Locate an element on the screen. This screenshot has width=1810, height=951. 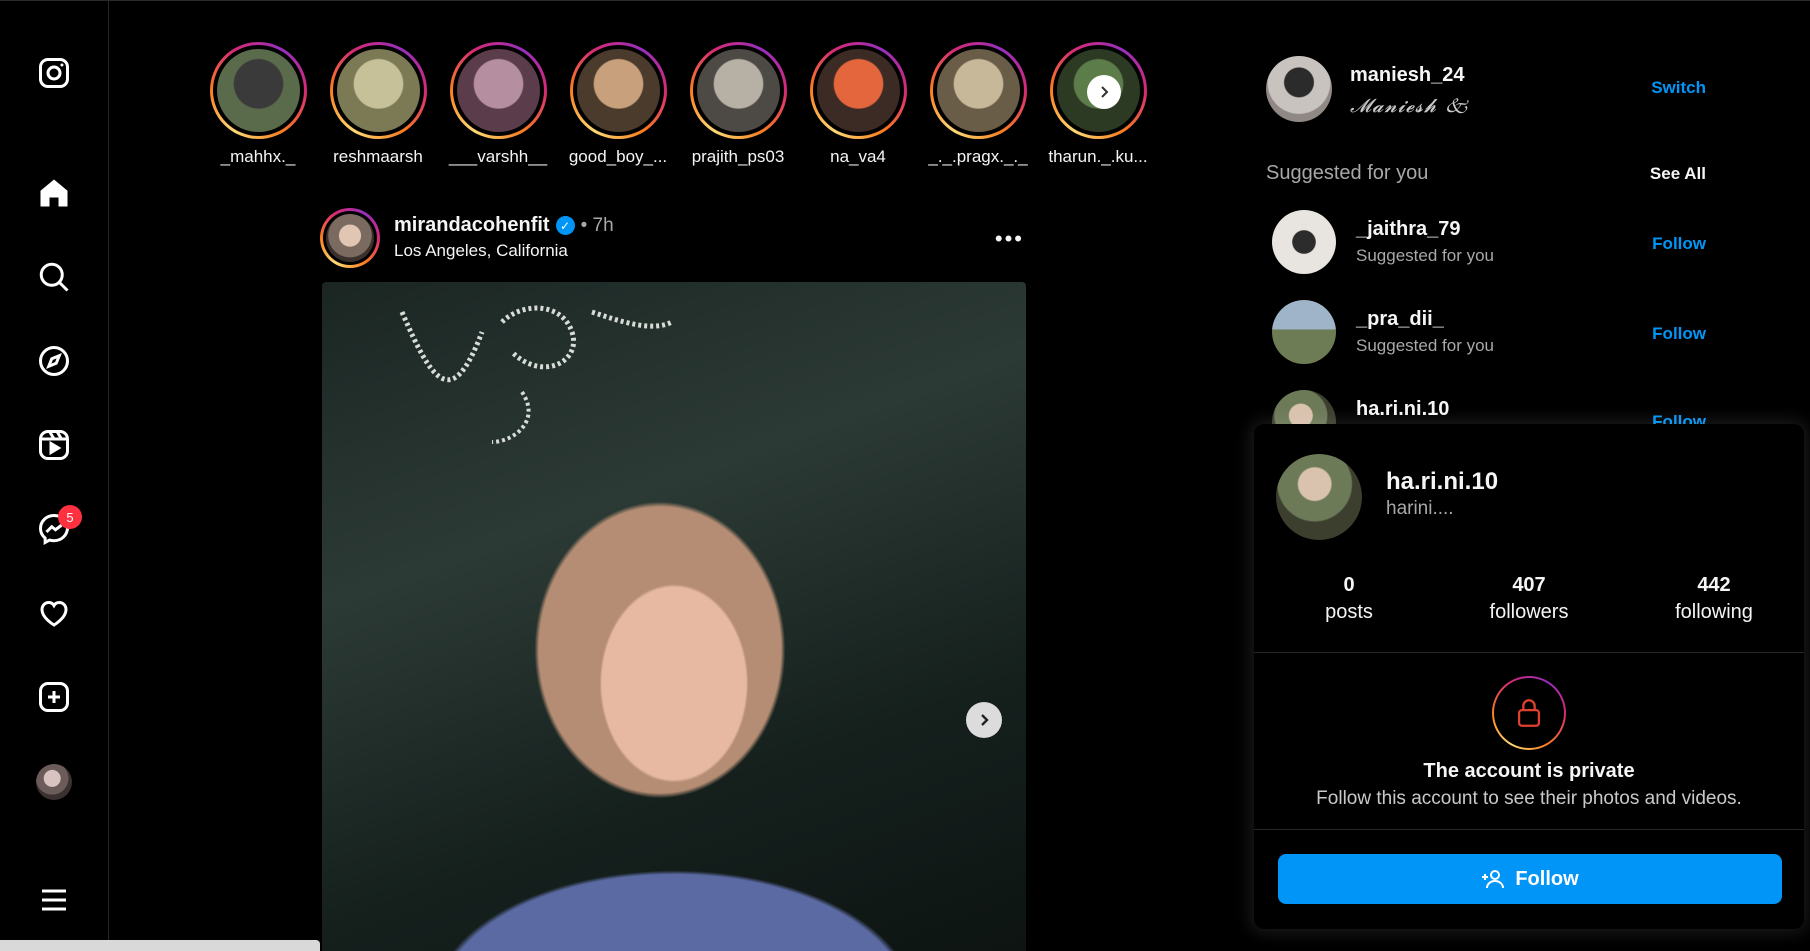
story-item: ___varshh__ is located at coordinates (498, 102).